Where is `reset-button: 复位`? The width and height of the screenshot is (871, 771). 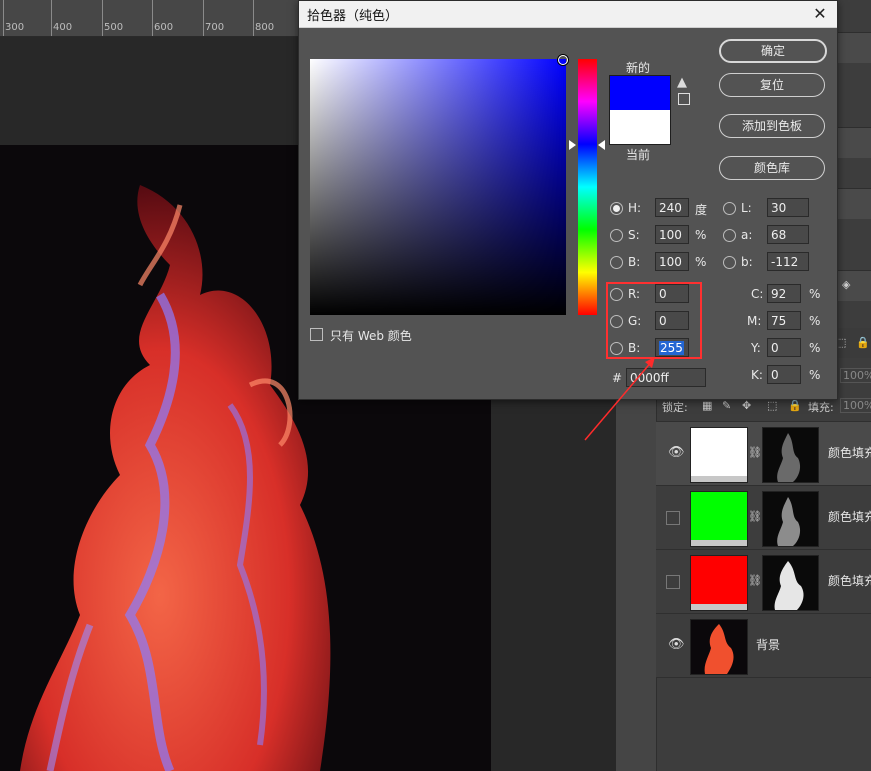 reset-button: 复位 is located at coordinates (772, 85).